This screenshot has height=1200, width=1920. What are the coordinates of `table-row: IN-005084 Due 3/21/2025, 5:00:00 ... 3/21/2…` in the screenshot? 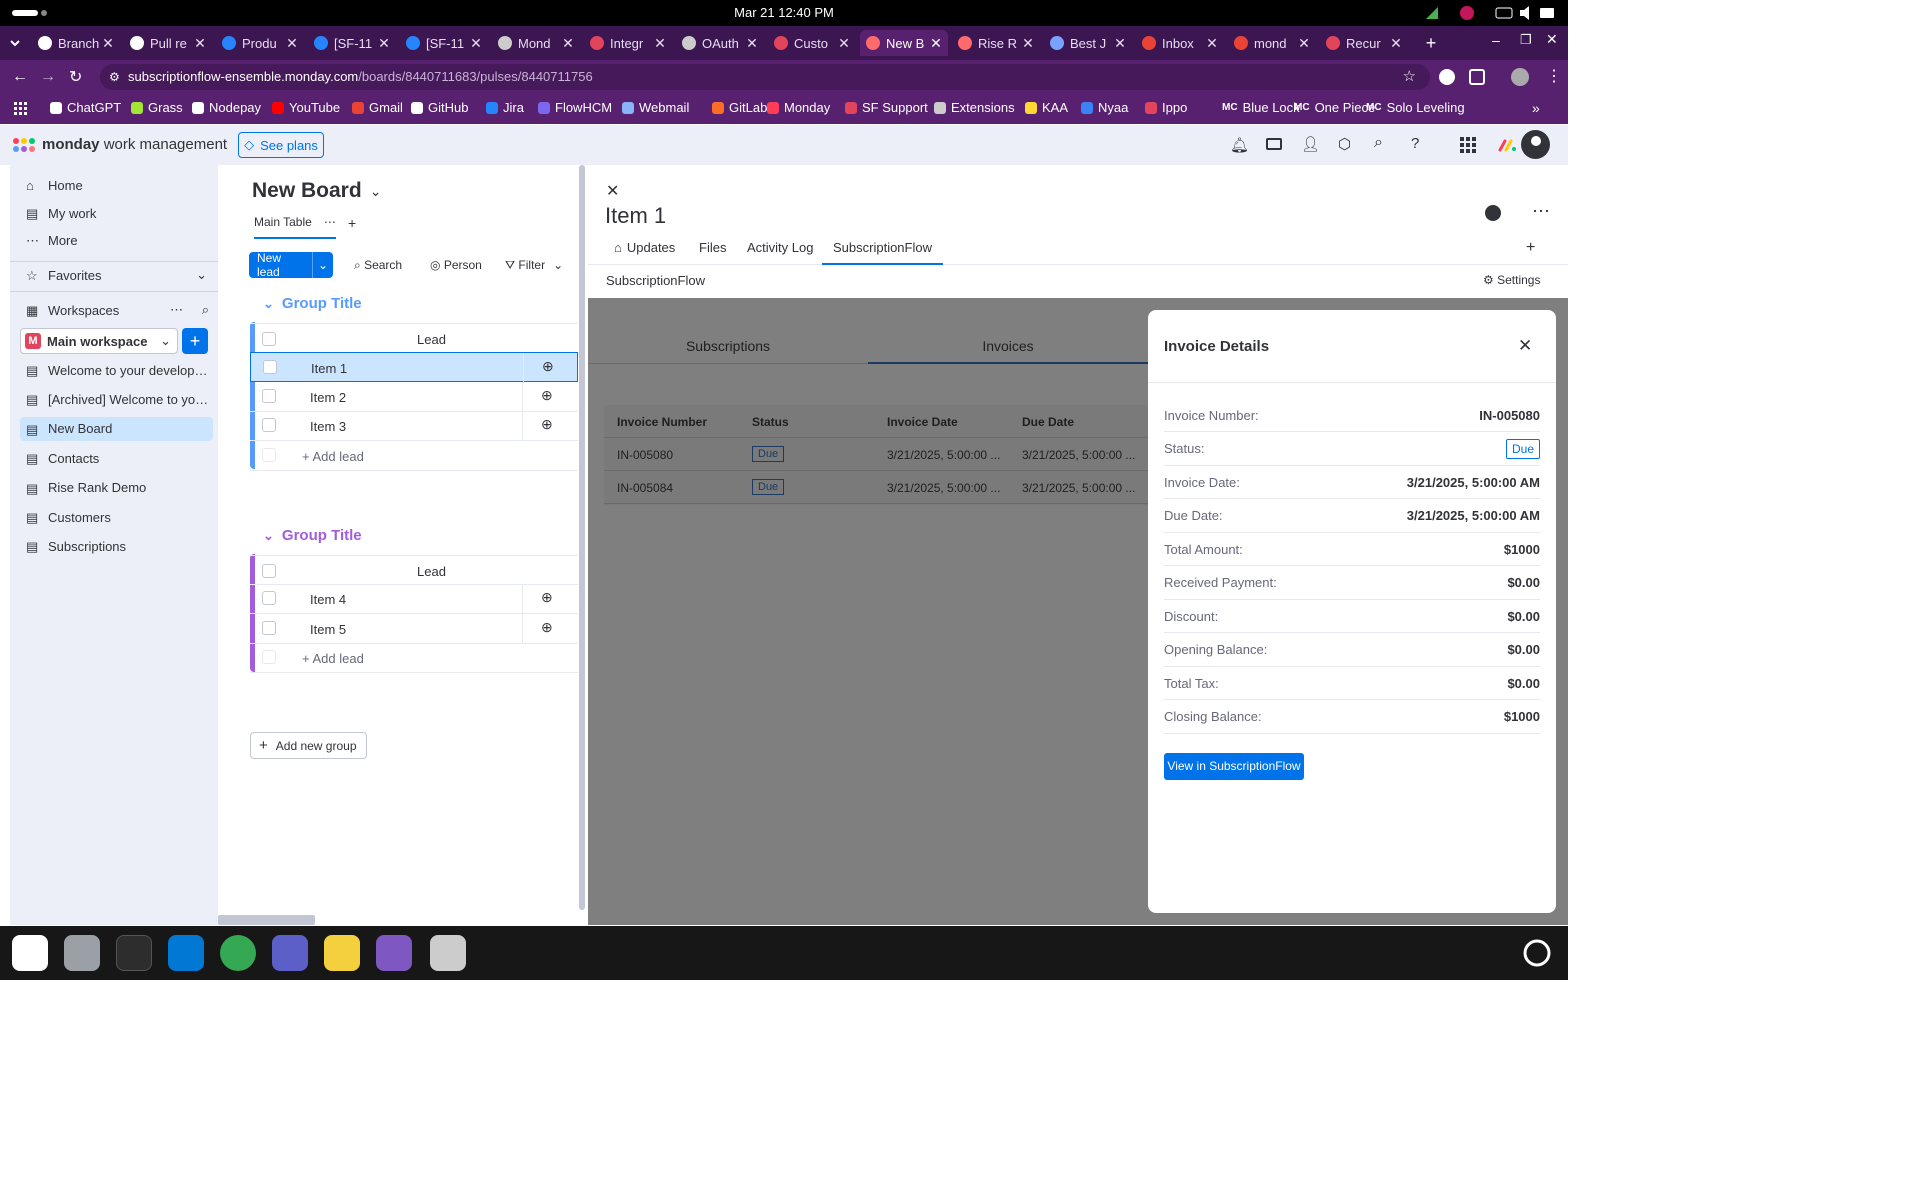 It's located at (884, 487).